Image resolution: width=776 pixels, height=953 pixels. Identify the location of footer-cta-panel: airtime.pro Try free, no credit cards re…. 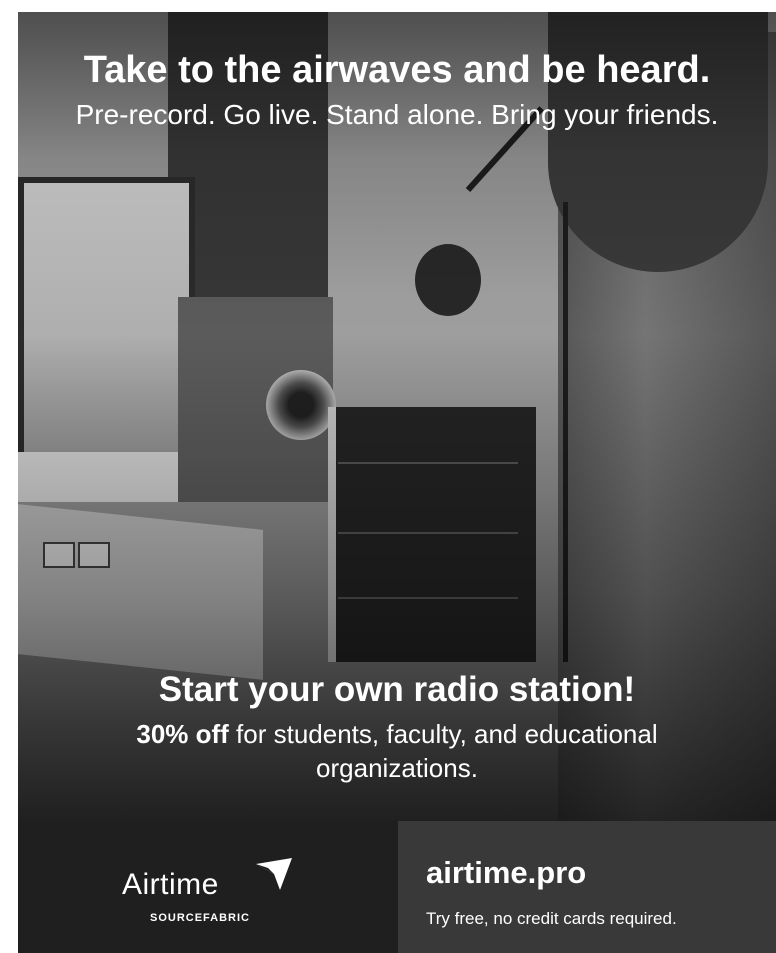
(587, 887).